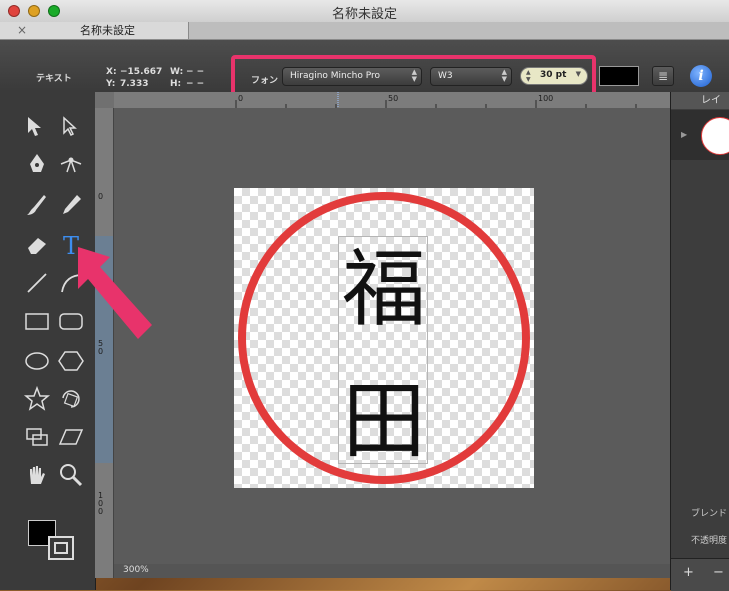 The height and width of the screenshot is (591, 729). I want to click on tab-bar: × 名称未設定, so click(364, 31).